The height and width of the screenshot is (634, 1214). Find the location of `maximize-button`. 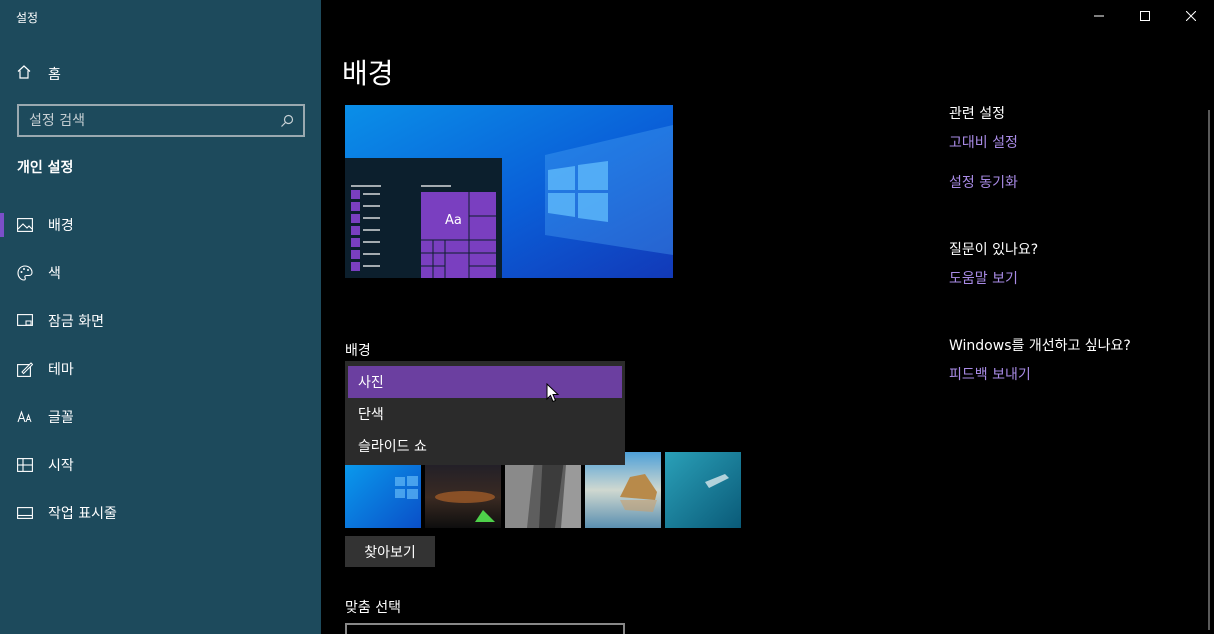

maximize-button is located at coordinates (1145, 16).